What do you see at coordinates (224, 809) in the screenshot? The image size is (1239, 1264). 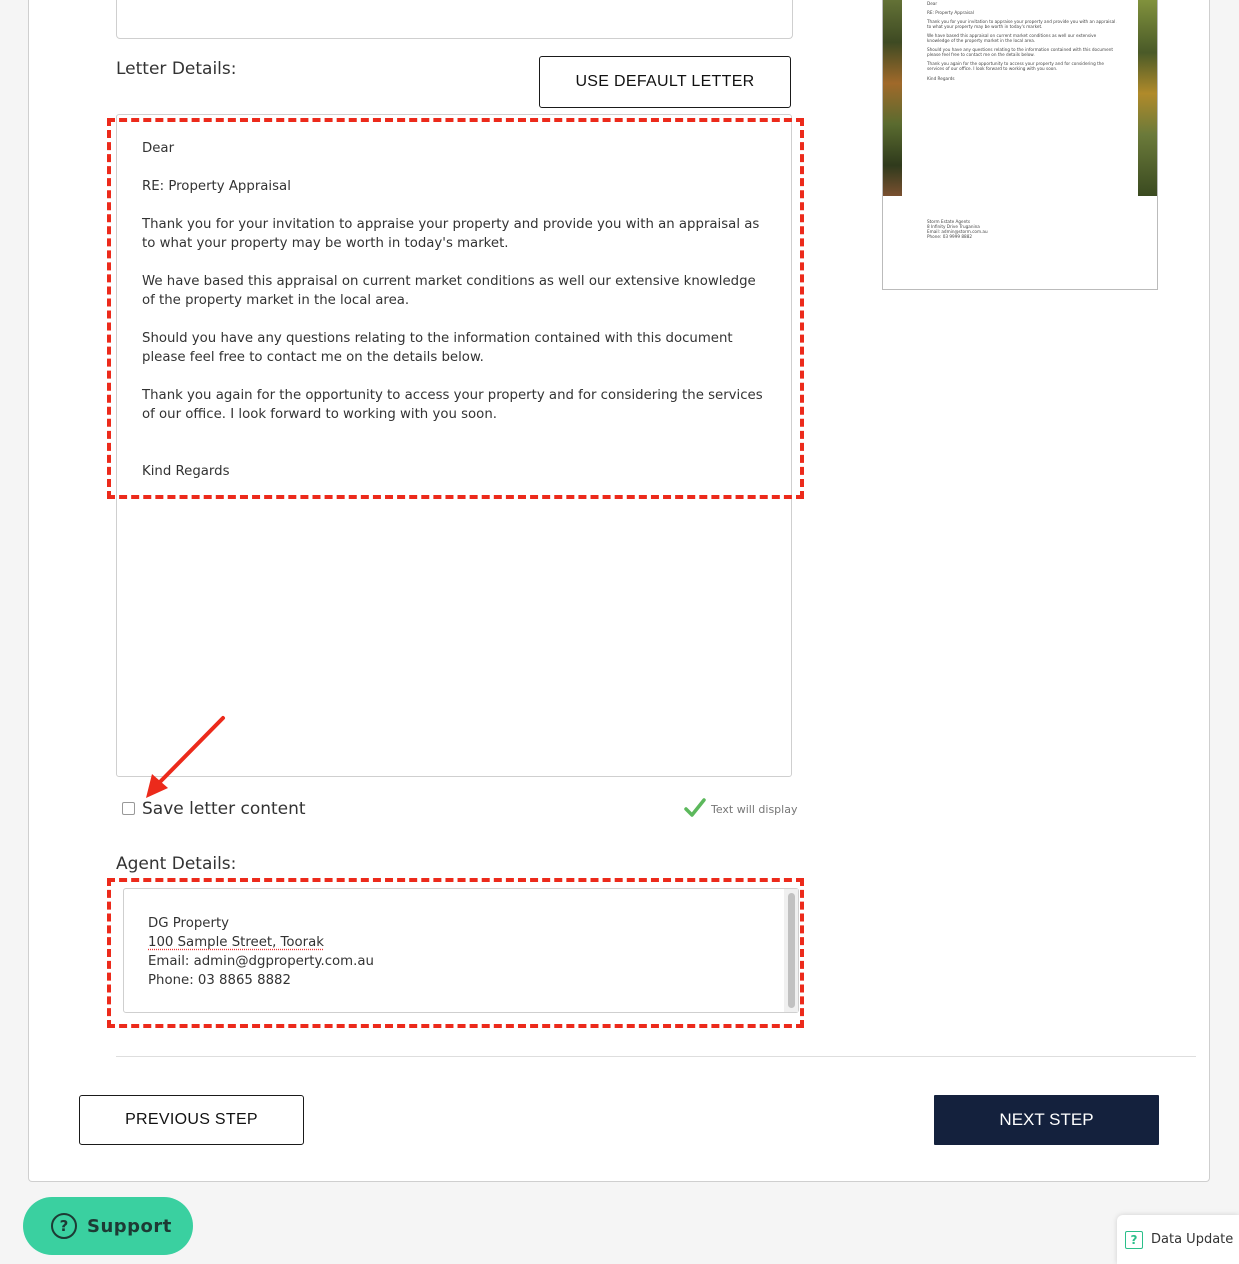 I see `save-letter-label: Save letter content` at bounding box center [224, 809].